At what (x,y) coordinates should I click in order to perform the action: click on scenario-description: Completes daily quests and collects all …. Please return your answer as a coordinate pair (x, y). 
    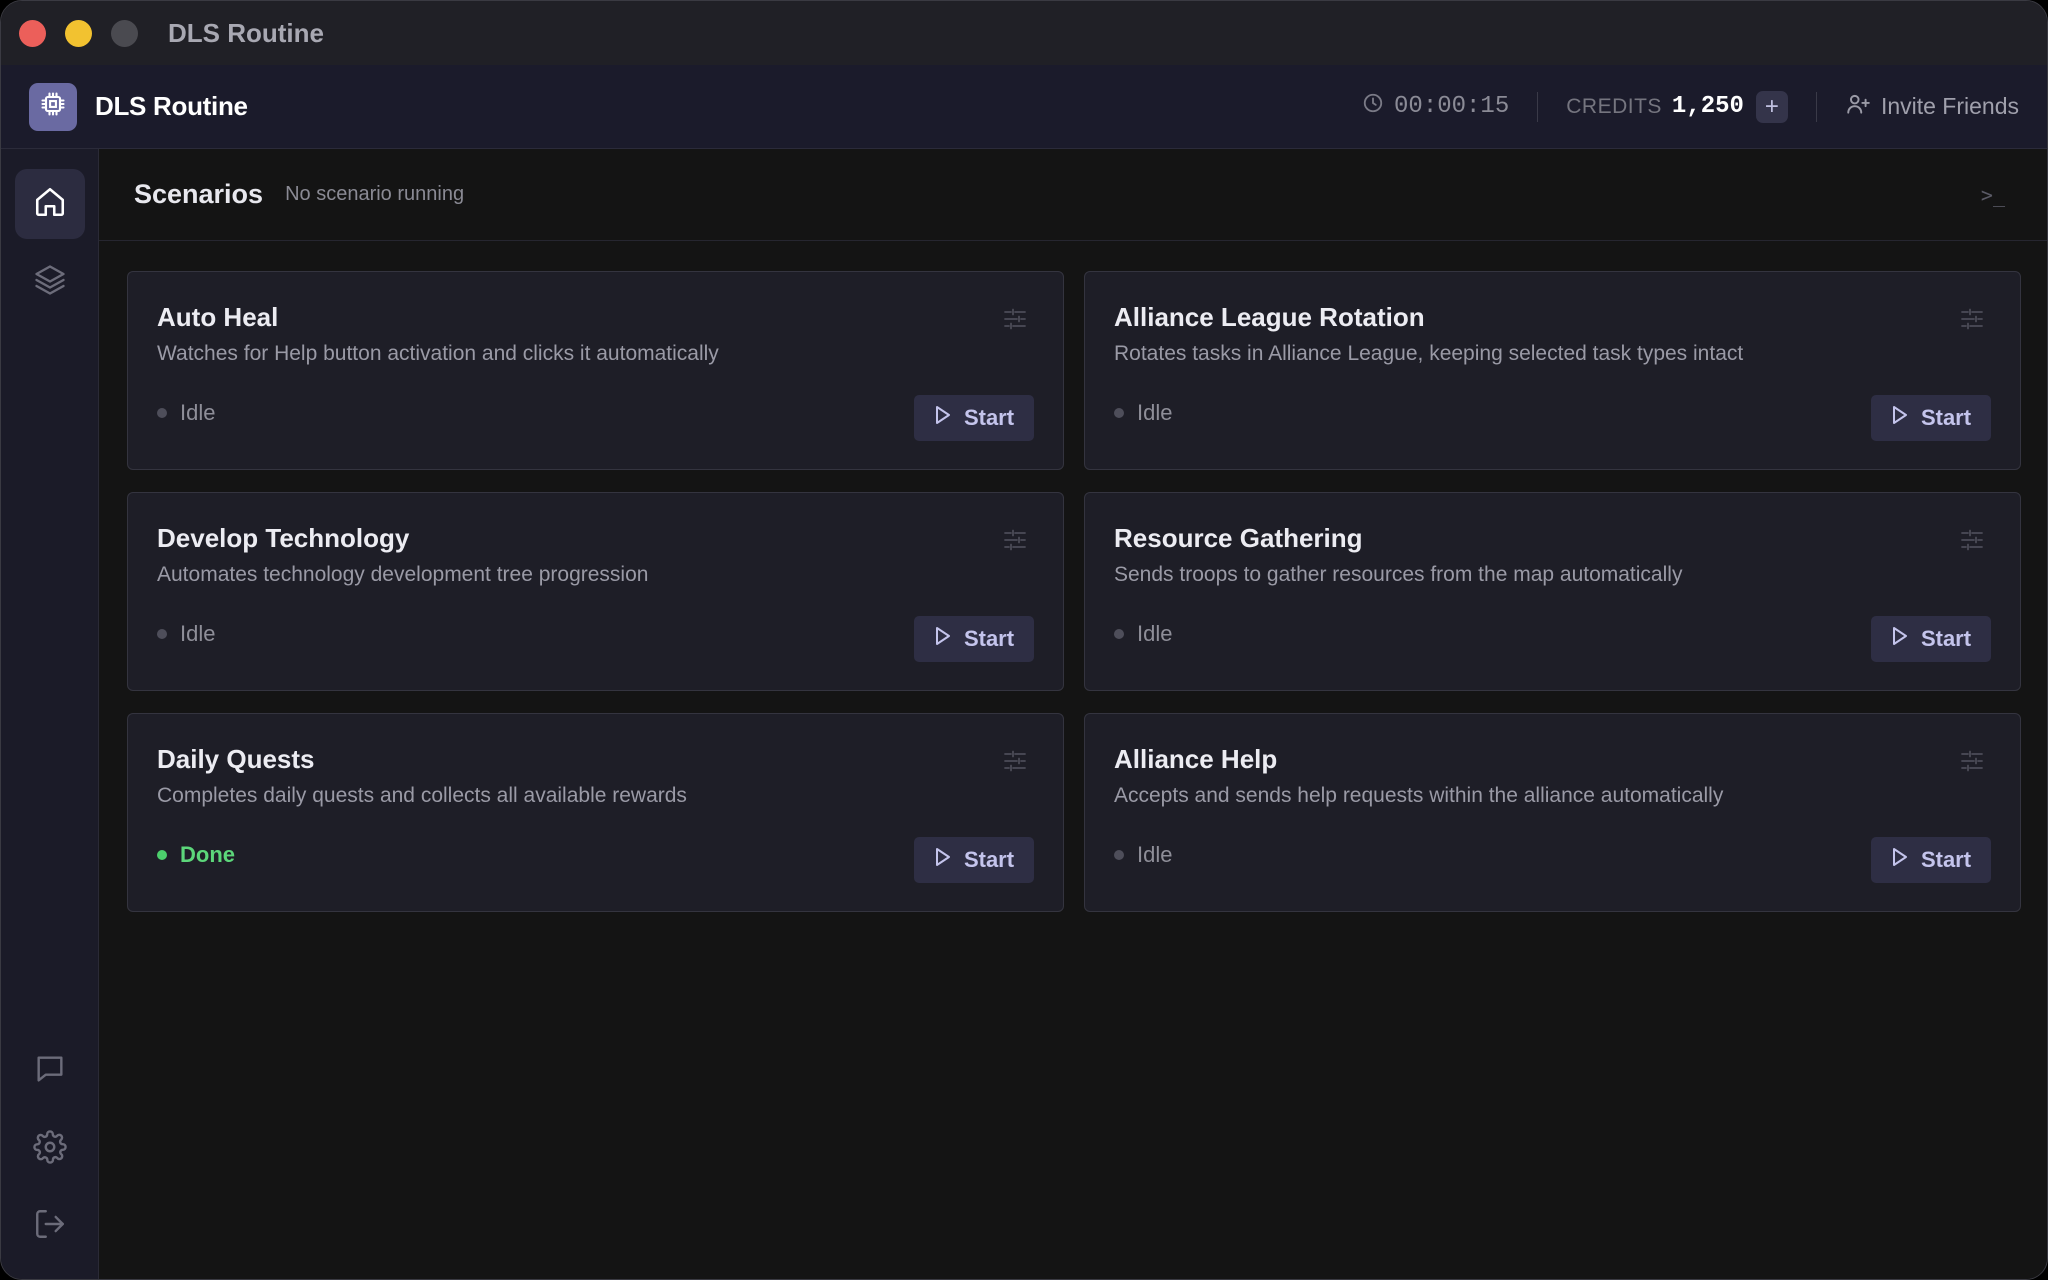
    Looking at the image, I should click on (422, 795).